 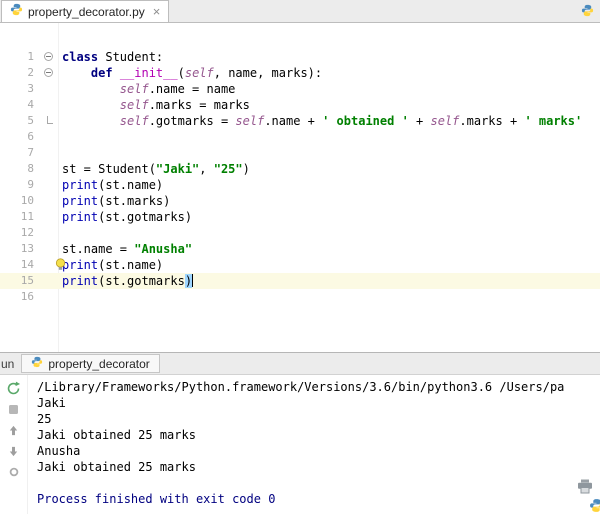 I want to click on line-number: 11, so click(x=20, y=217).